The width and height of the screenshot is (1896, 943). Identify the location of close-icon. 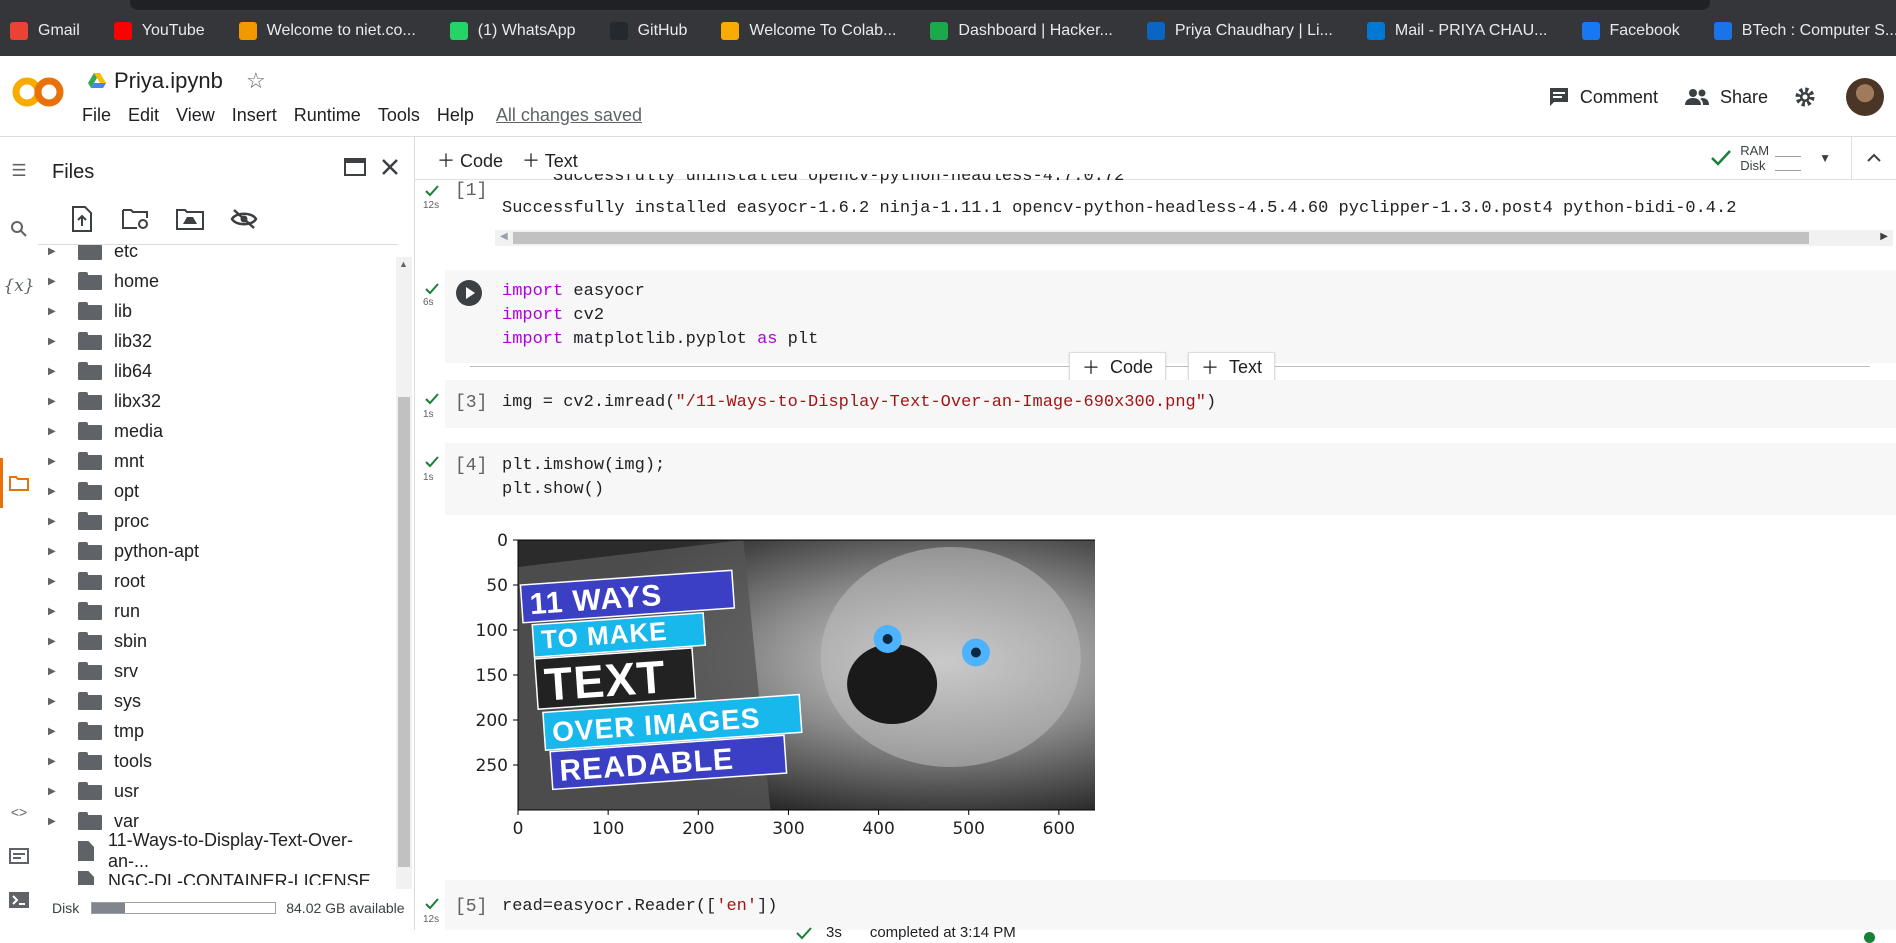
(390, 167).